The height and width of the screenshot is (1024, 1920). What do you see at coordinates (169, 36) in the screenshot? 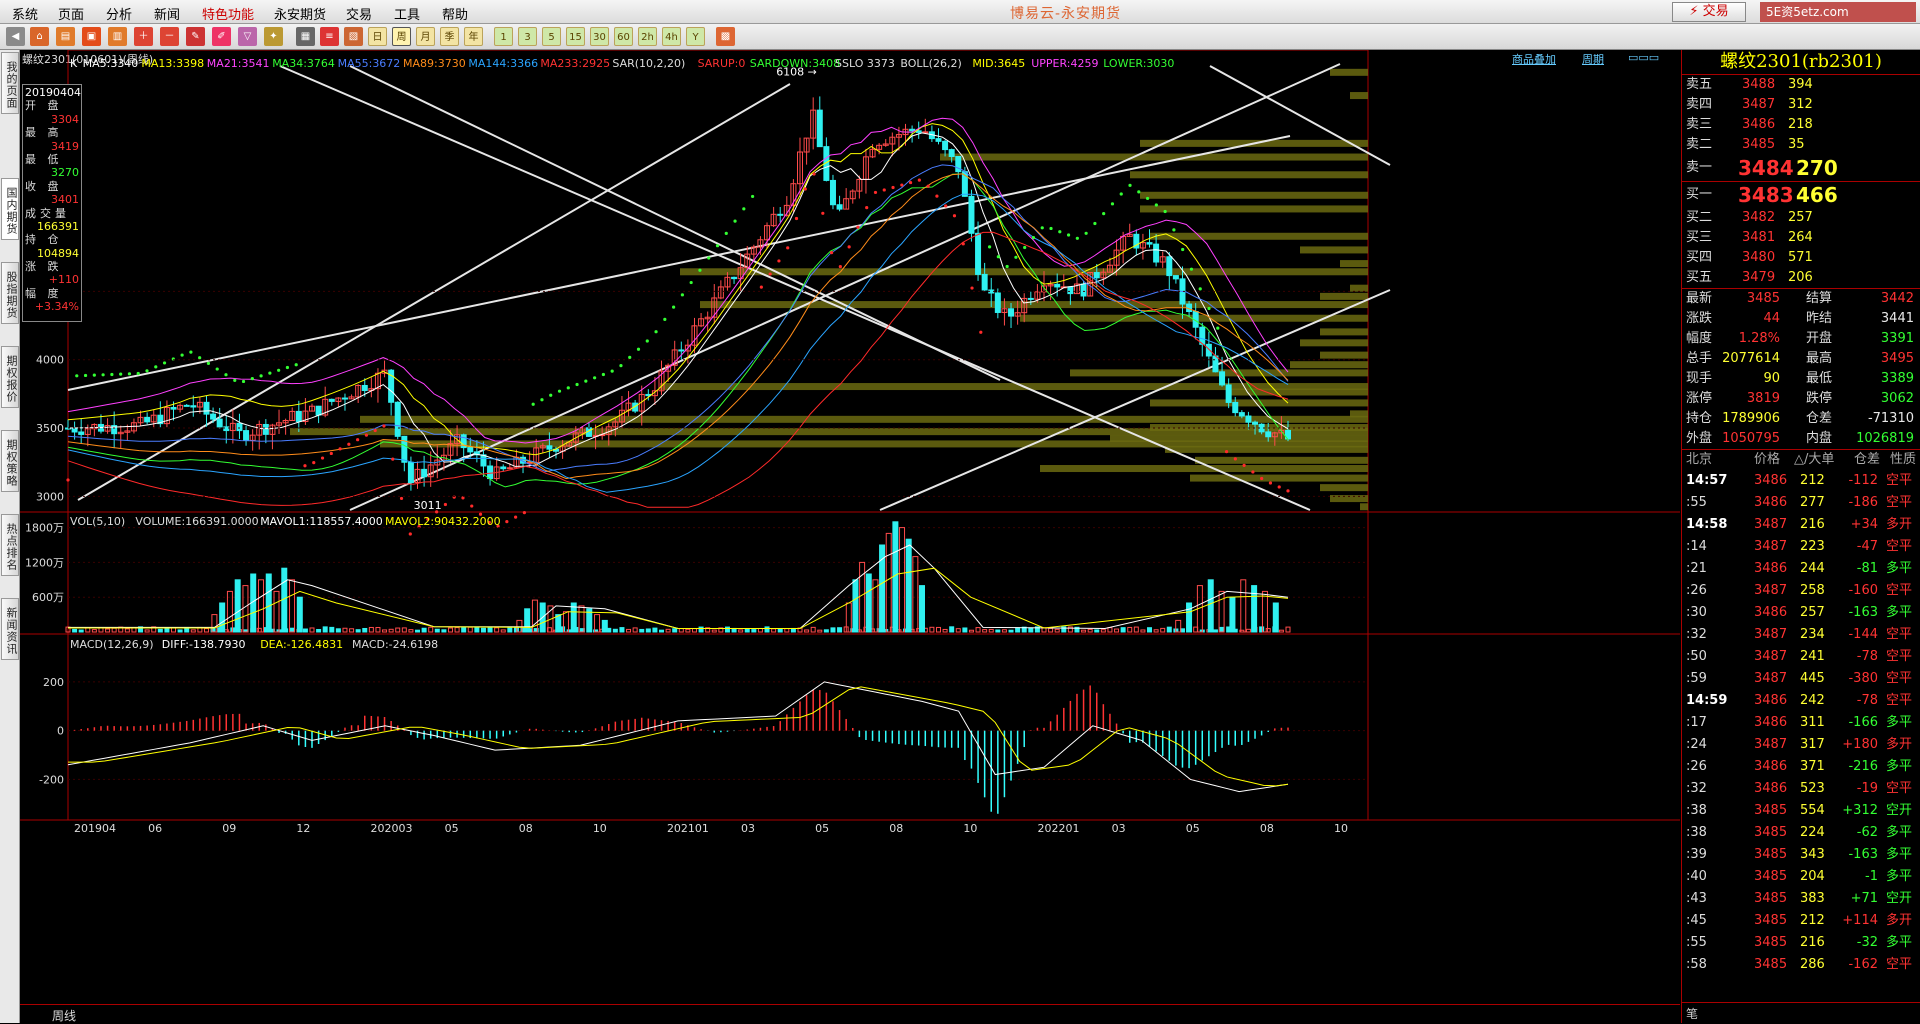
I see `zoom-out-icon: －` at bounding box center [169, 36].